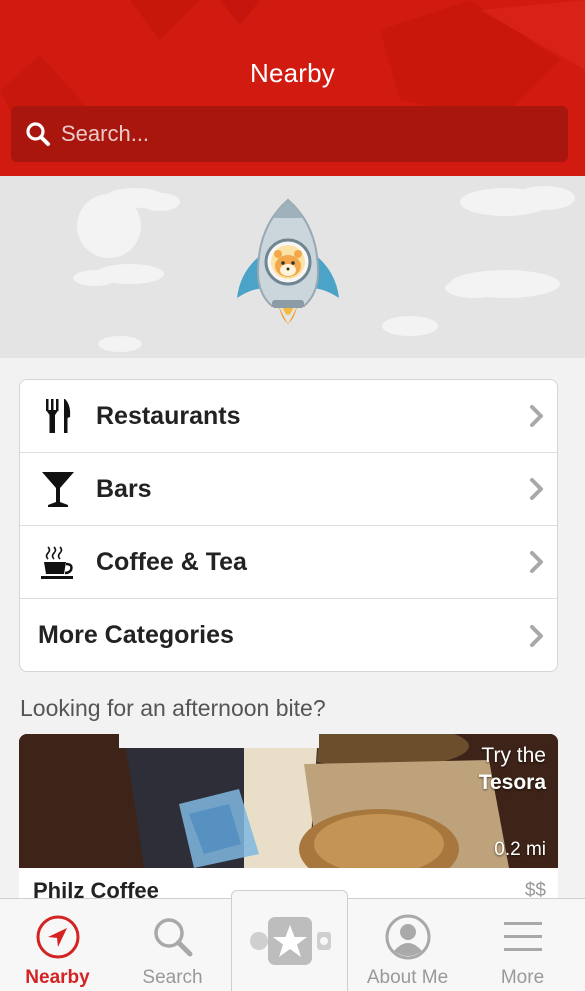  I want to click on category-row-coffee-tea: Coffee & Tea, so click(288, 562).